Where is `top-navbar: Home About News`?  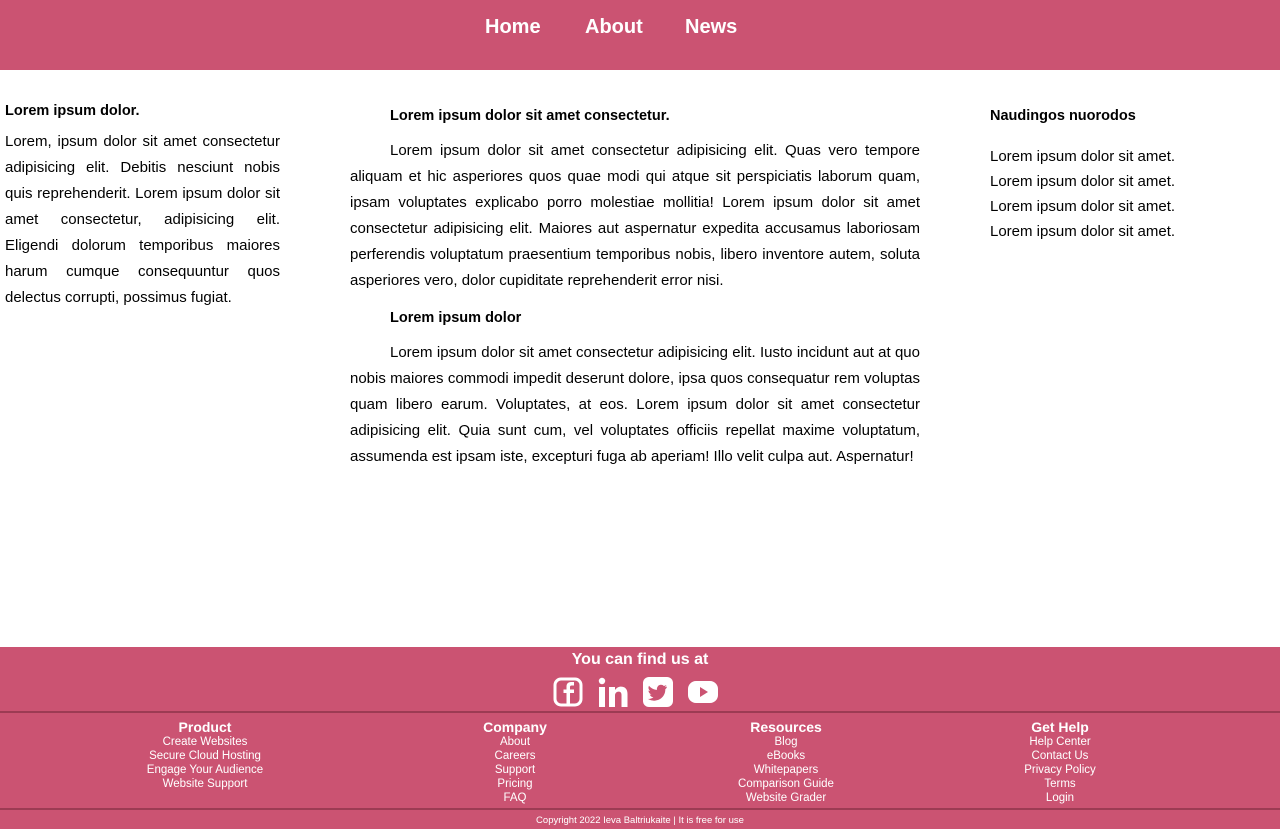 top-navbar: Home About News is located at coordinates (640, 35).